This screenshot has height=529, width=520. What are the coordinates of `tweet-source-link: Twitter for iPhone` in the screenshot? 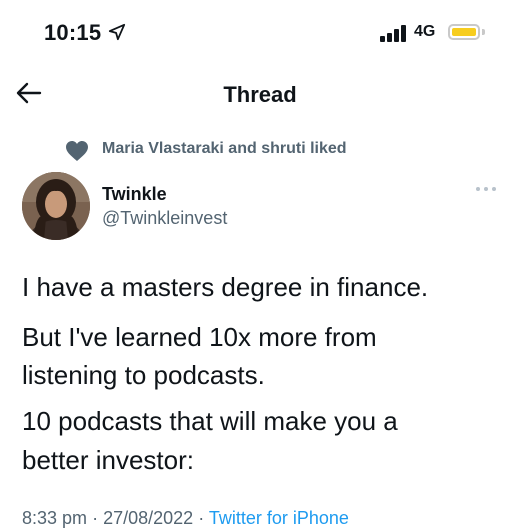 It's located at (279, 518).